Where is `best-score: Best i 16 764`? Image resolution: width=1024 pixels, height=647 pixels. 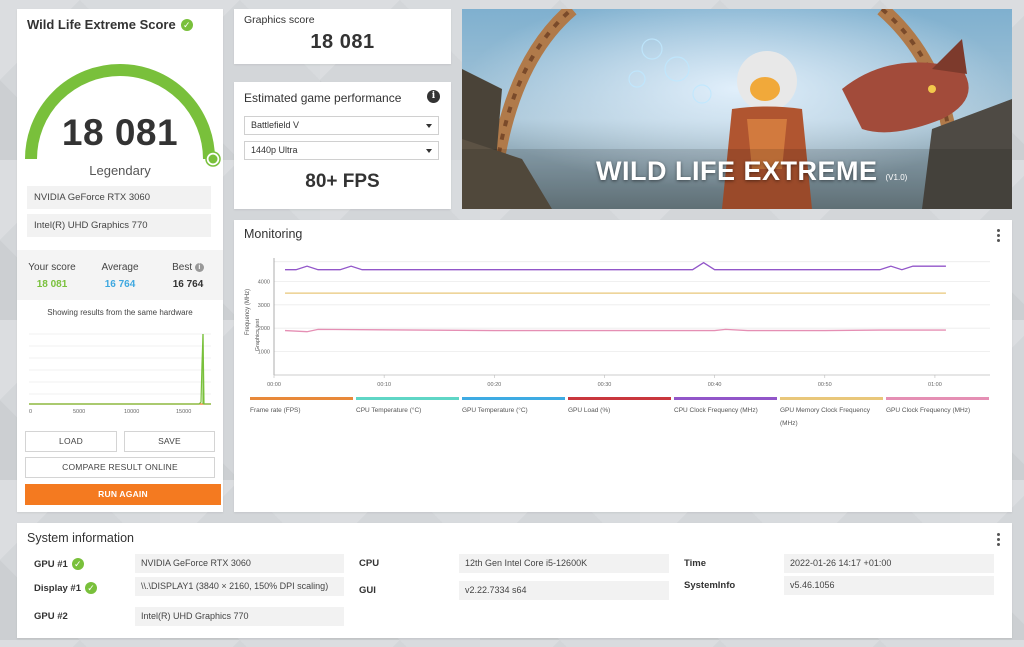
best-score: Best i 16 764 is located at coordinates (188, 276).